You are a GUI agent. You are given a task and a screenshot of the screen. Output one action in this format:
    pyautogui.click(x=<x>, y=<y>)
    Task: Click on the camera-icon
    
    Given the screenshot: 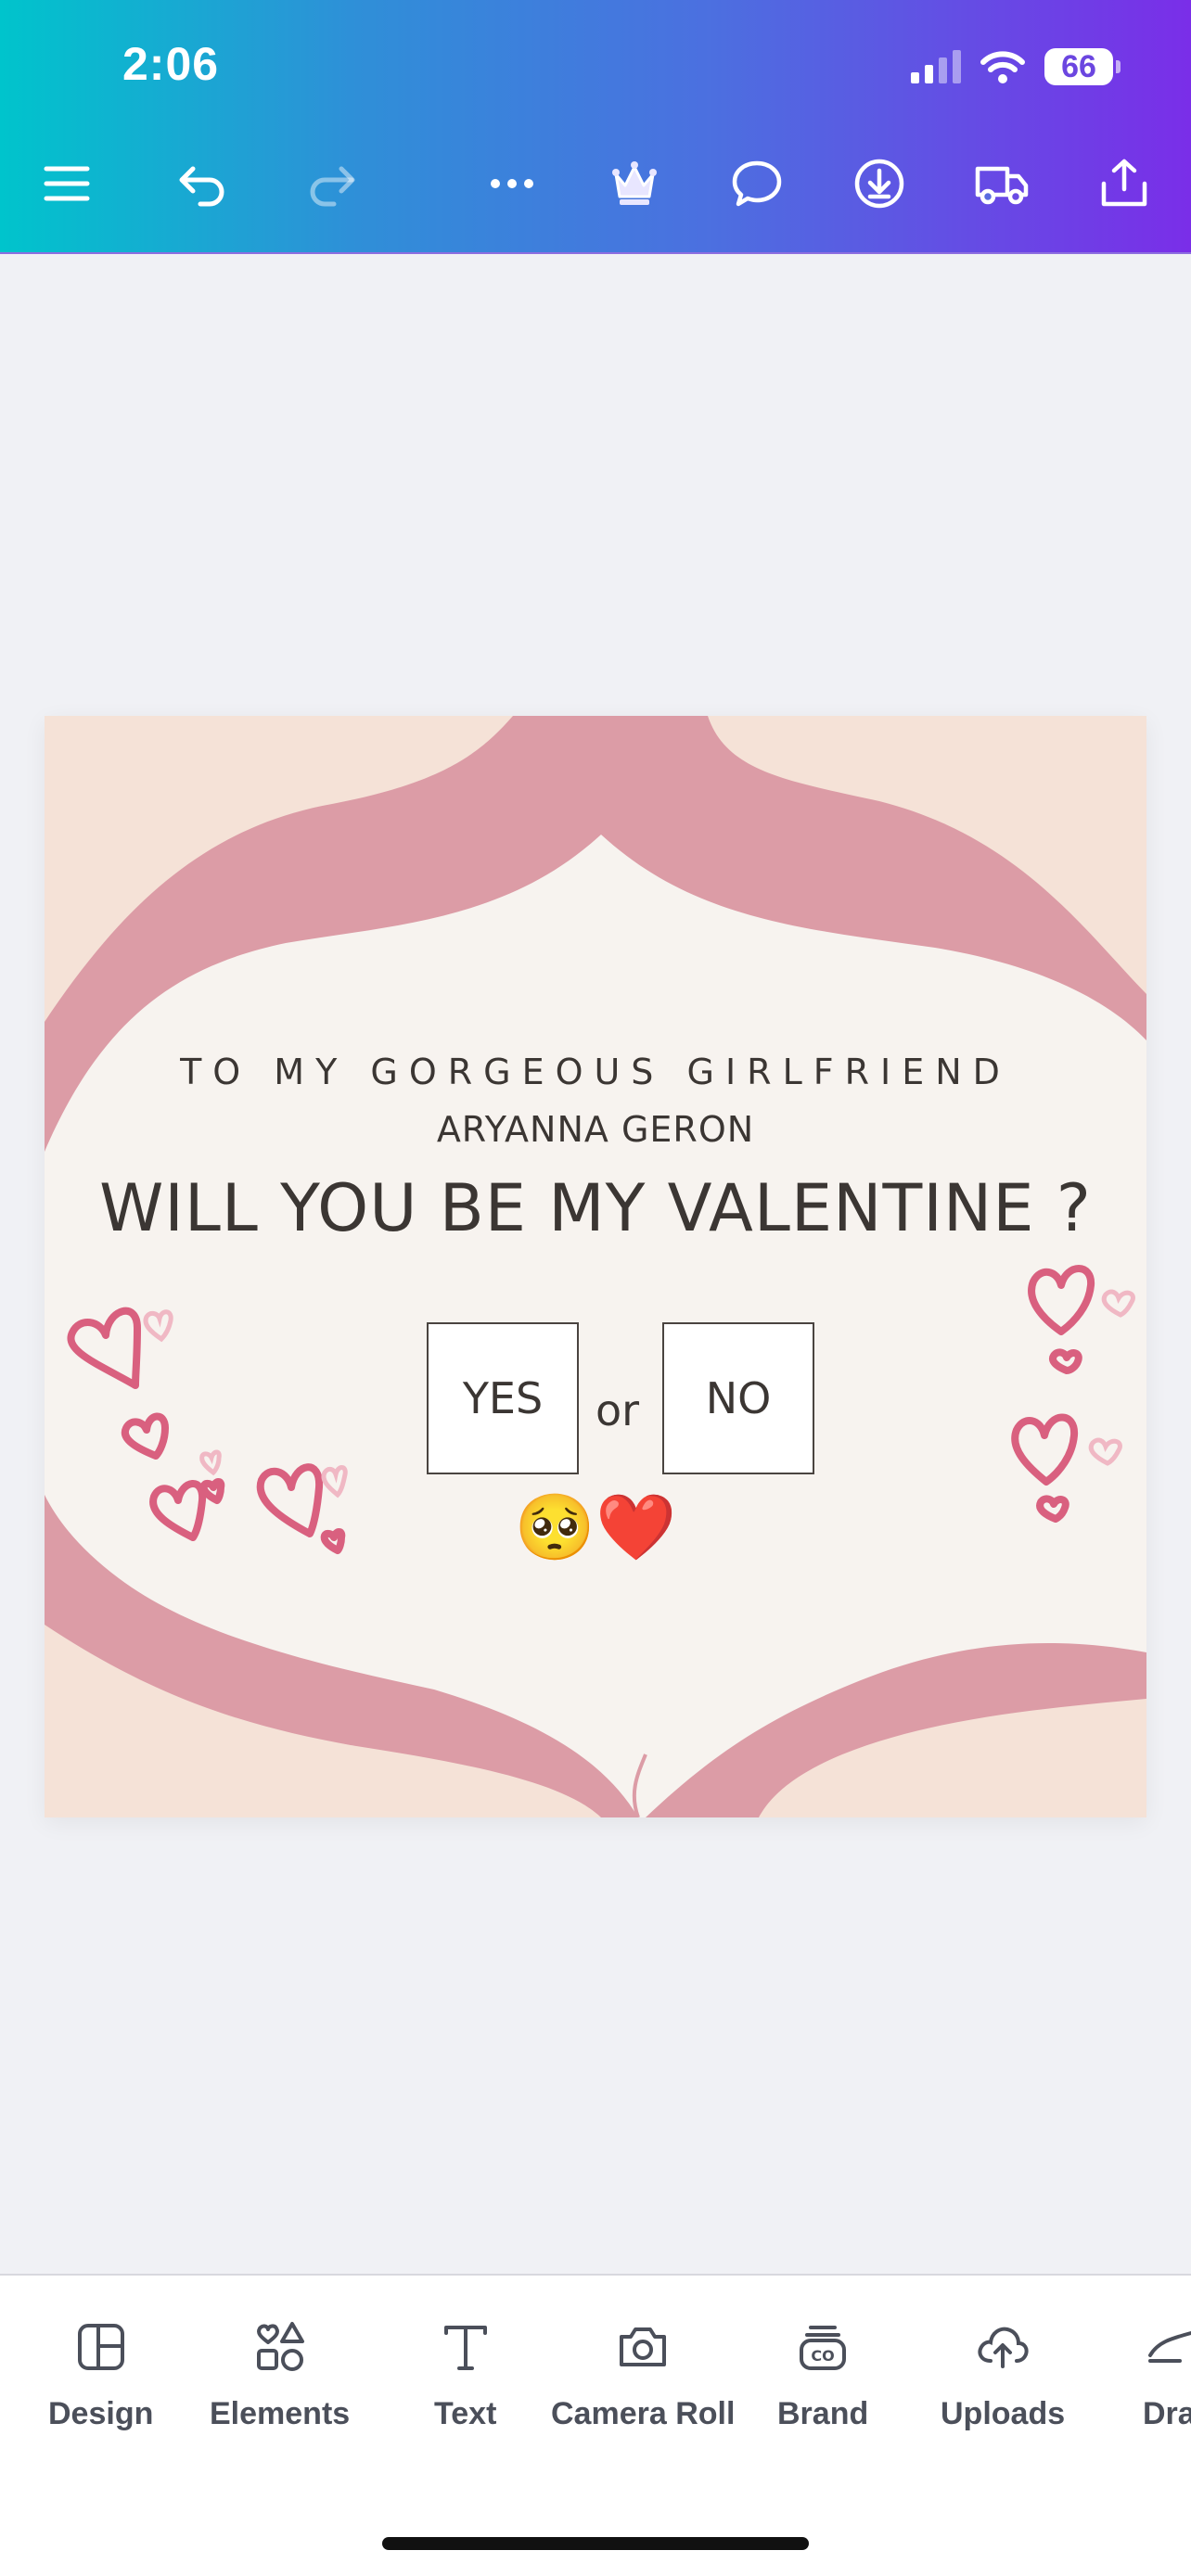 What is the action you would take?
    pyautogui.click(x=643, y=2346)
    